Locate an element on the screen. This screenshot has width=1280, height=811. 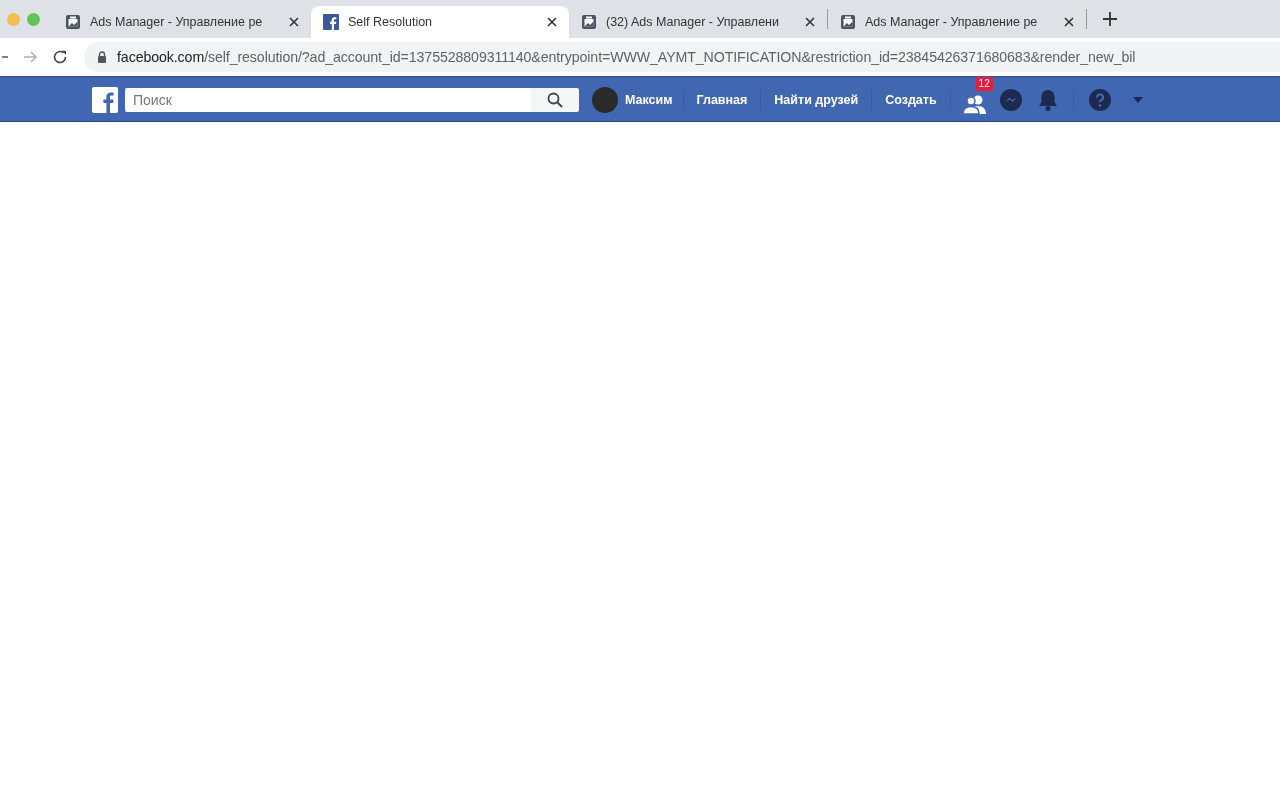
search-icon is located at coordinates (555, 99).